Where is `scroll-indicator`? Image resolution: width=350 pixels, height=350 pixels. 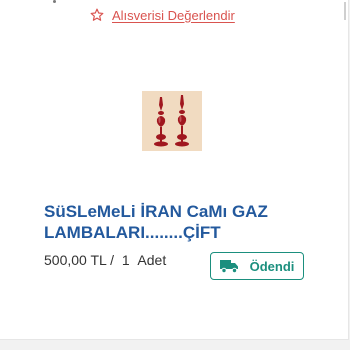 scroll-indicator is located at coordinates (345, 11).